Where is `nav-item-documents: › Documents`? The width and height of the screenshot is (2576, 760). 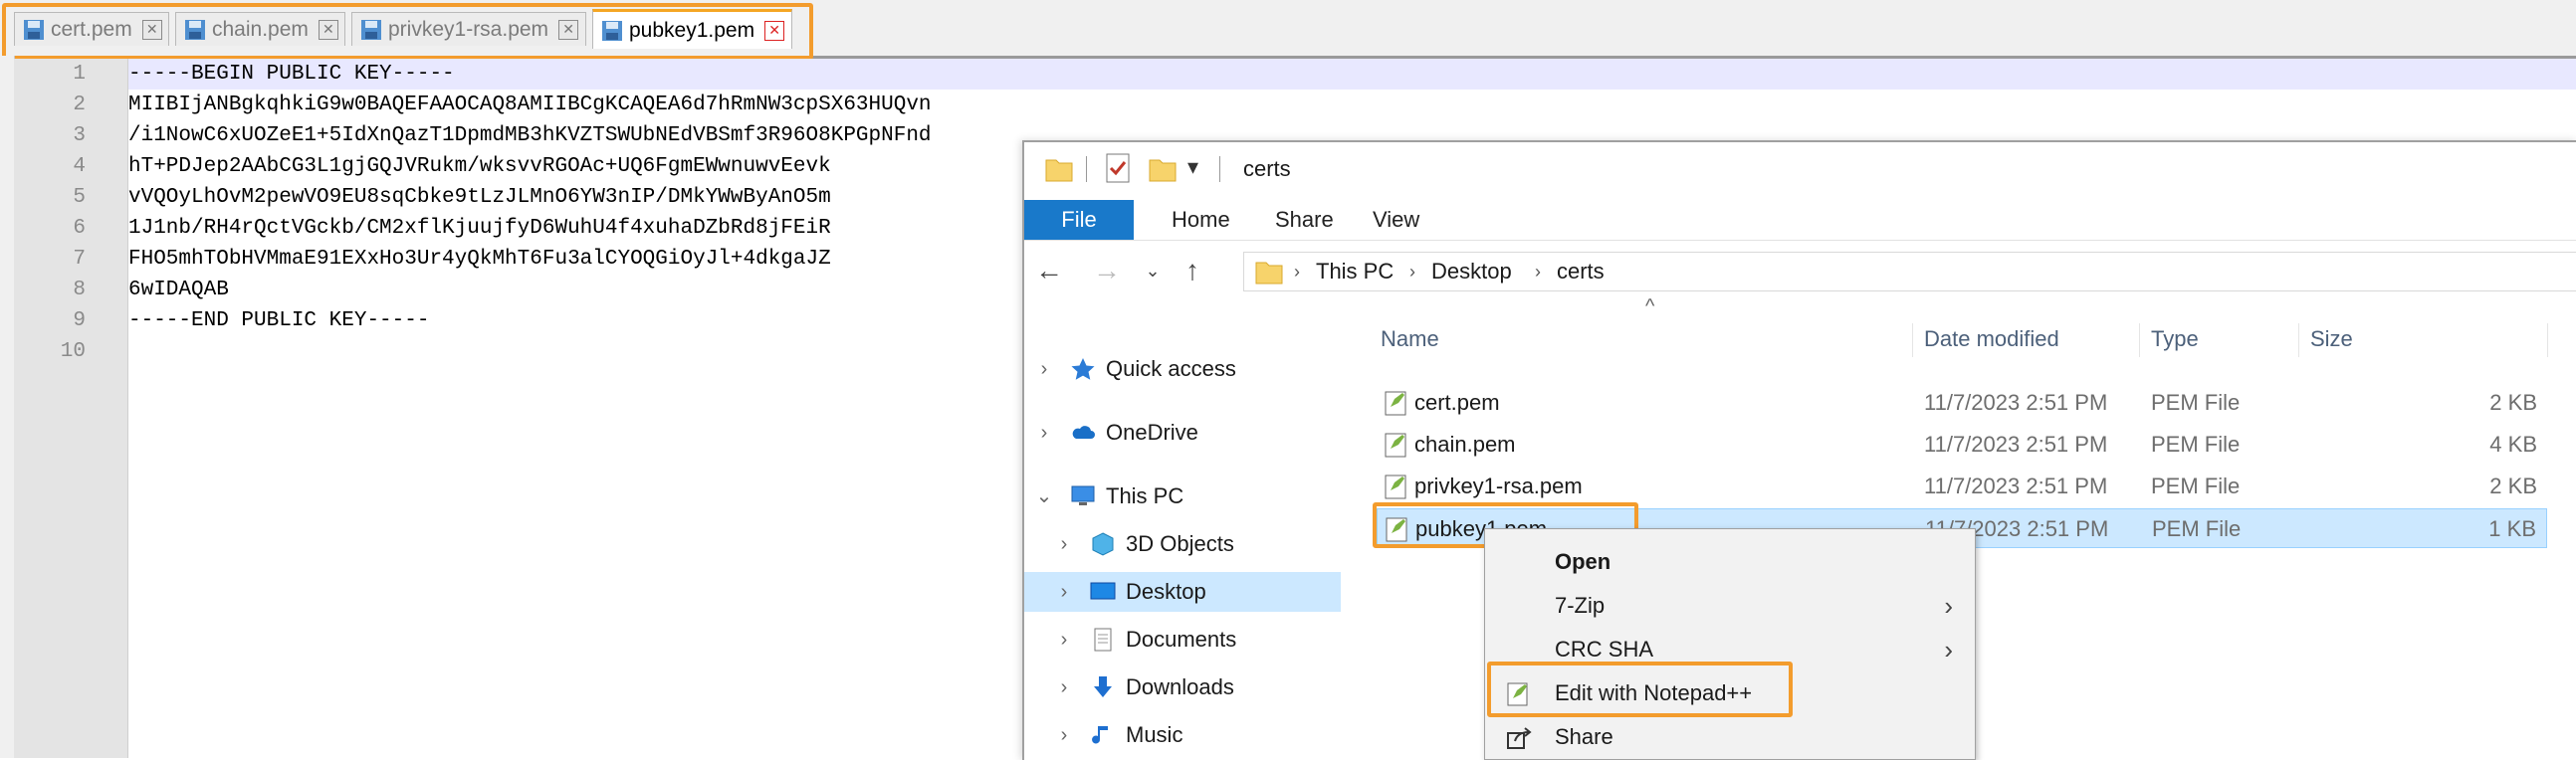 nav-item-documents: › Documents is located at coordinates (1182, 640).